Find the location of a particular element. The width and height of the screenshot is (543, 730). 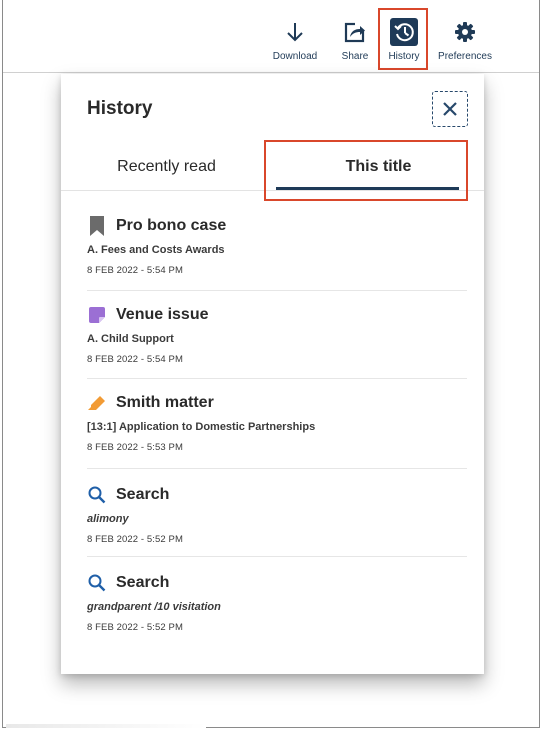

toolbar-divider is located at coordinates (271, 72).